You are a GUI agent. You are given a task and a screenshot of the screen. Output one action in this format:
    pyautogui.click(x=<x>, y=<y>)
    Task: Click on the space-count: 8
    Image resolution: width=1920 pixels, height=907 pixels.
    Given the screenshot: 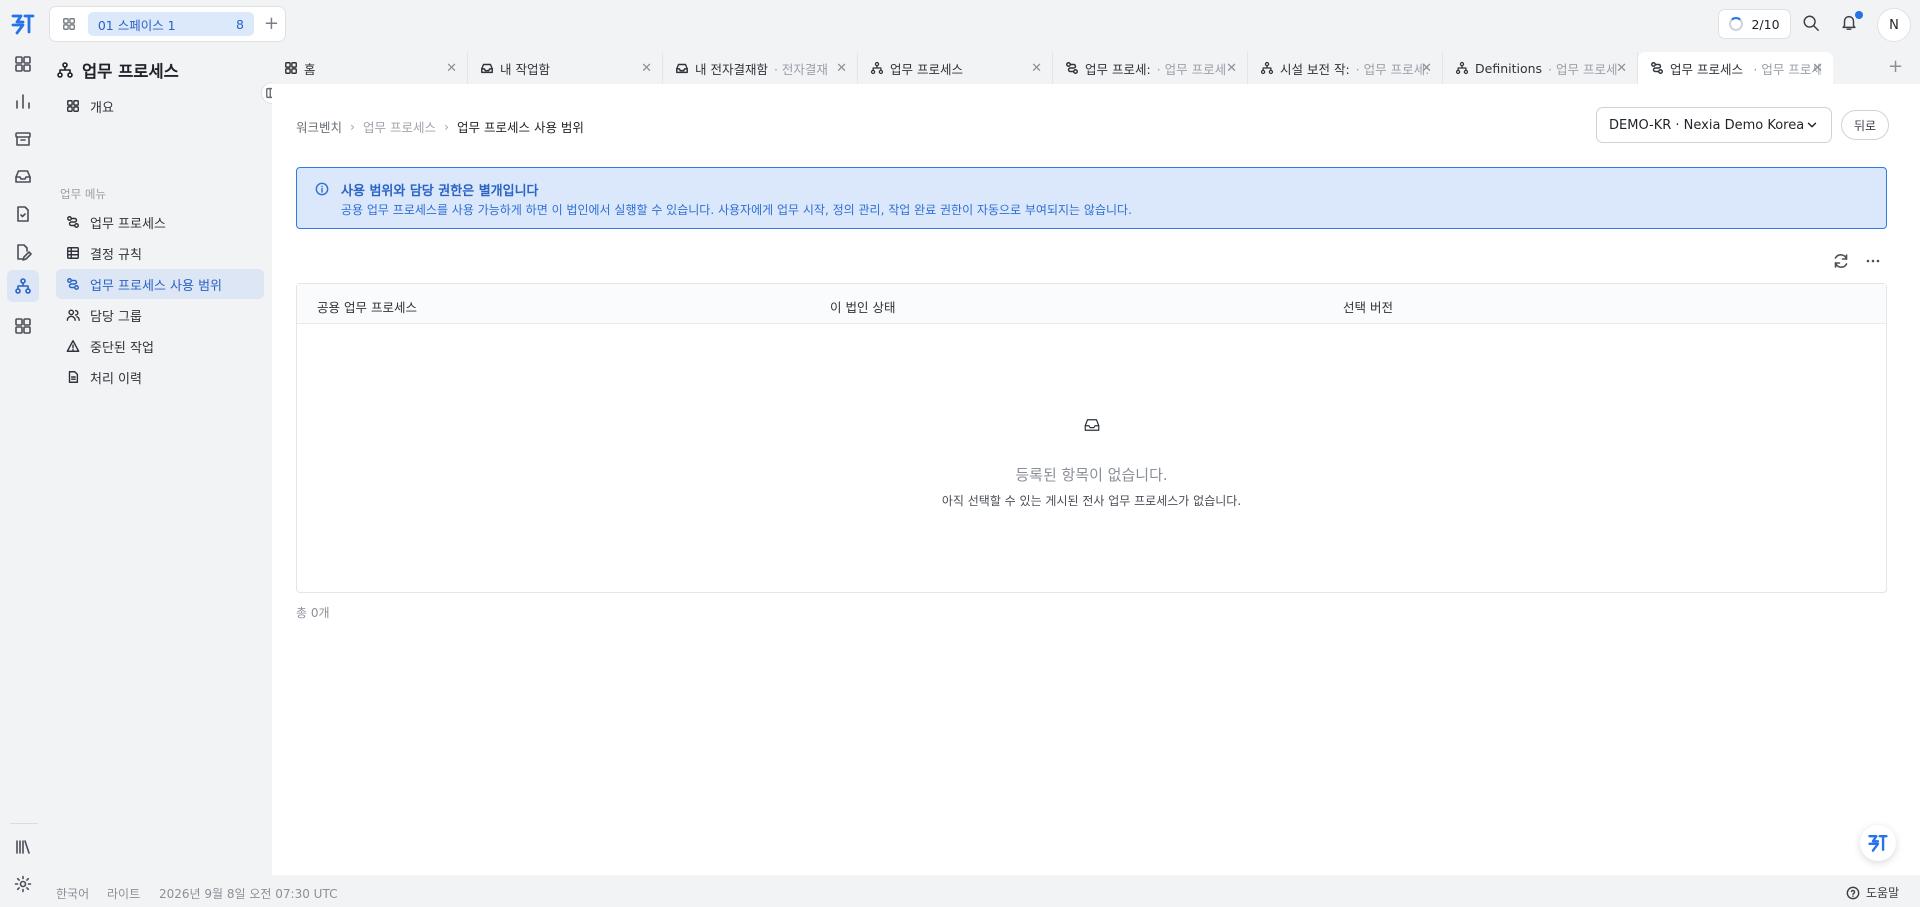 What is the action you would take?
    pyautogui.click(x=239, y=24)
    